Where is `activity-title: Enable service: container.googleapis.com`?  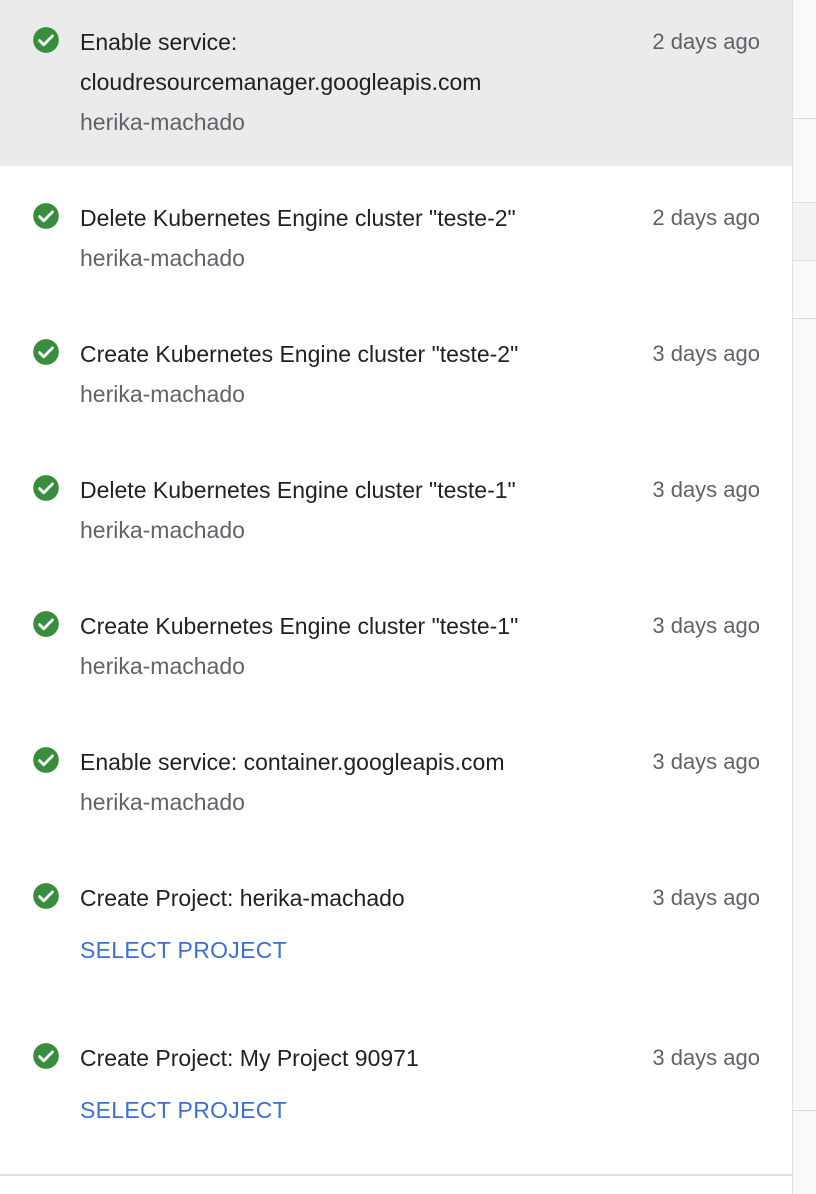
activity-title: Enable service: container.googleapis.com is located at coordinates (292, 762).